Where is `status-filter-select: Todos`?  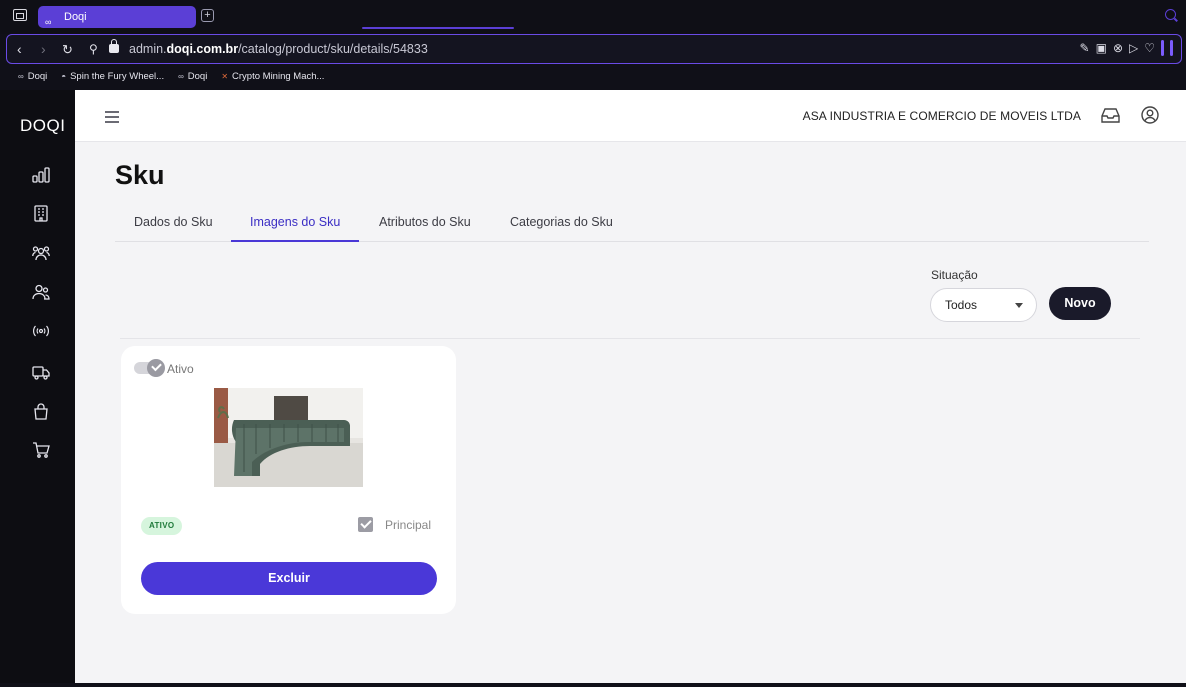
status-filter-select: Todos is located at coordinates (983, 305).